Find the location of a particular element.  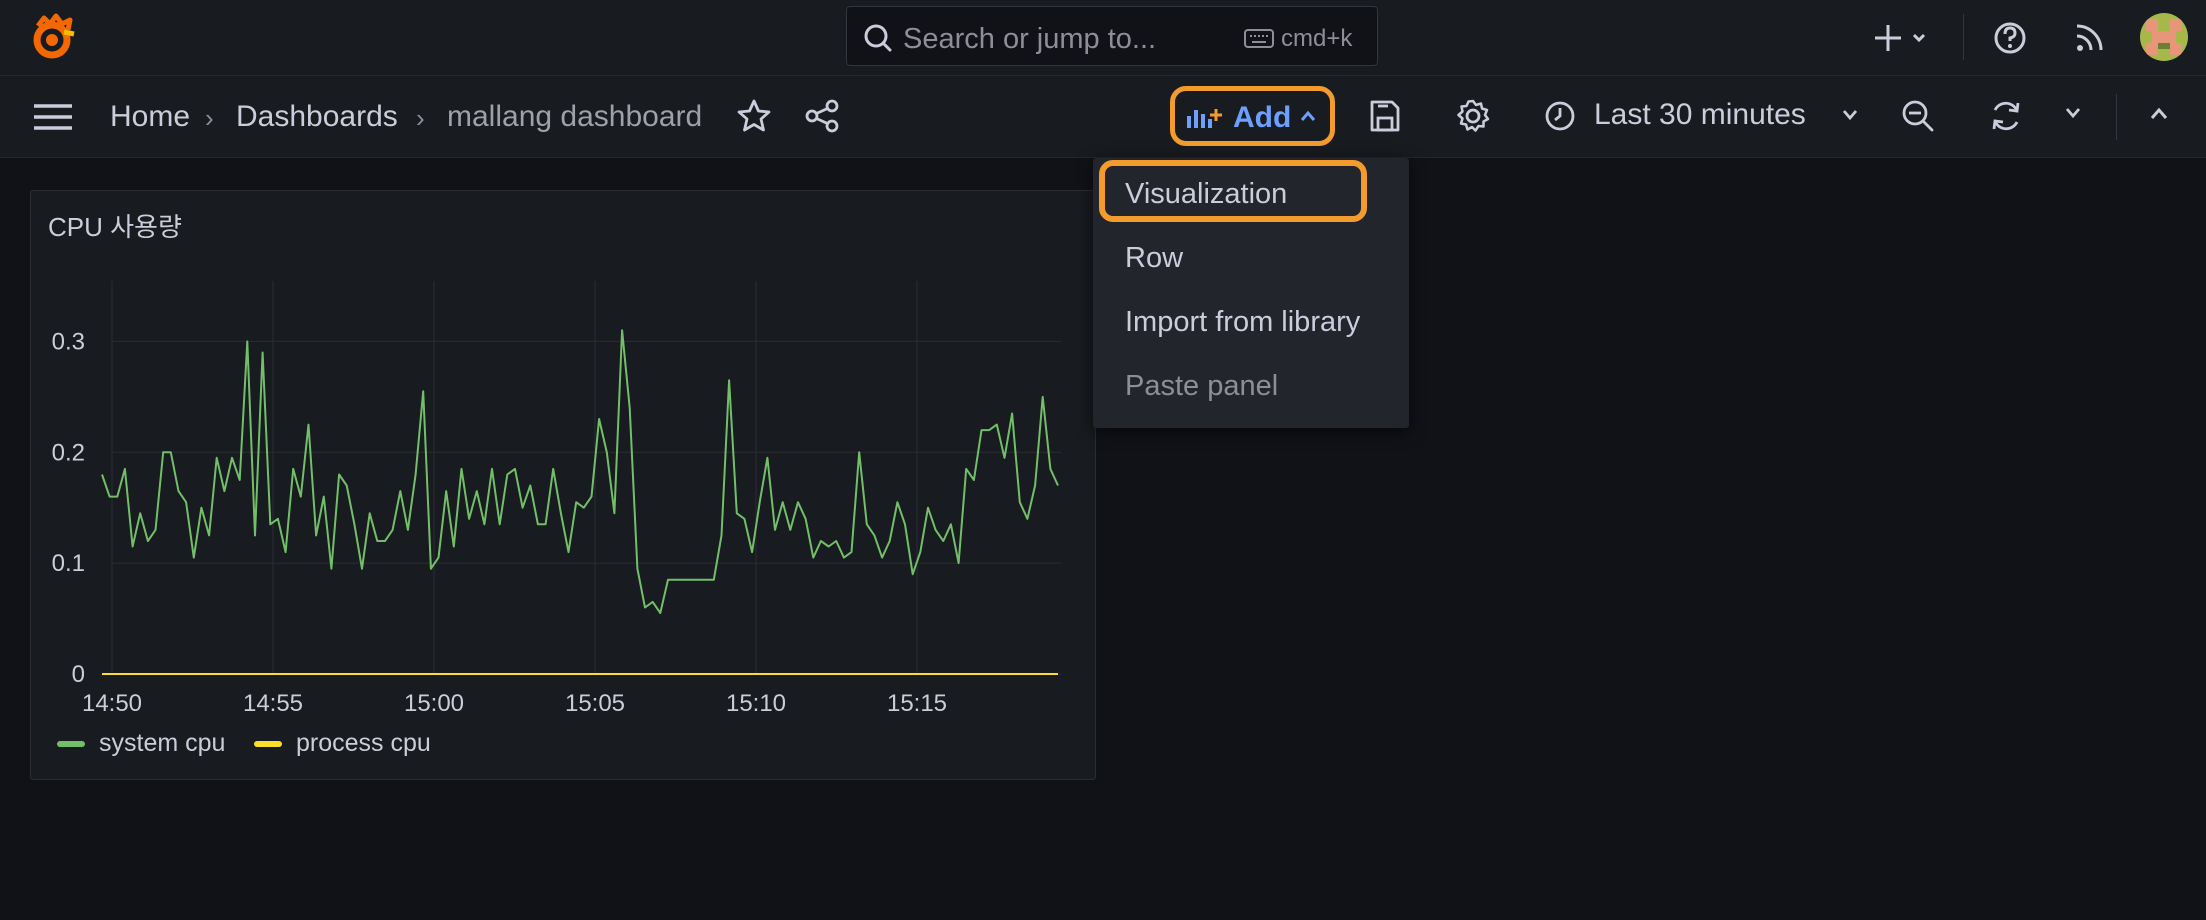

y-tick-label: 0 is located at coordinates (78, 674).